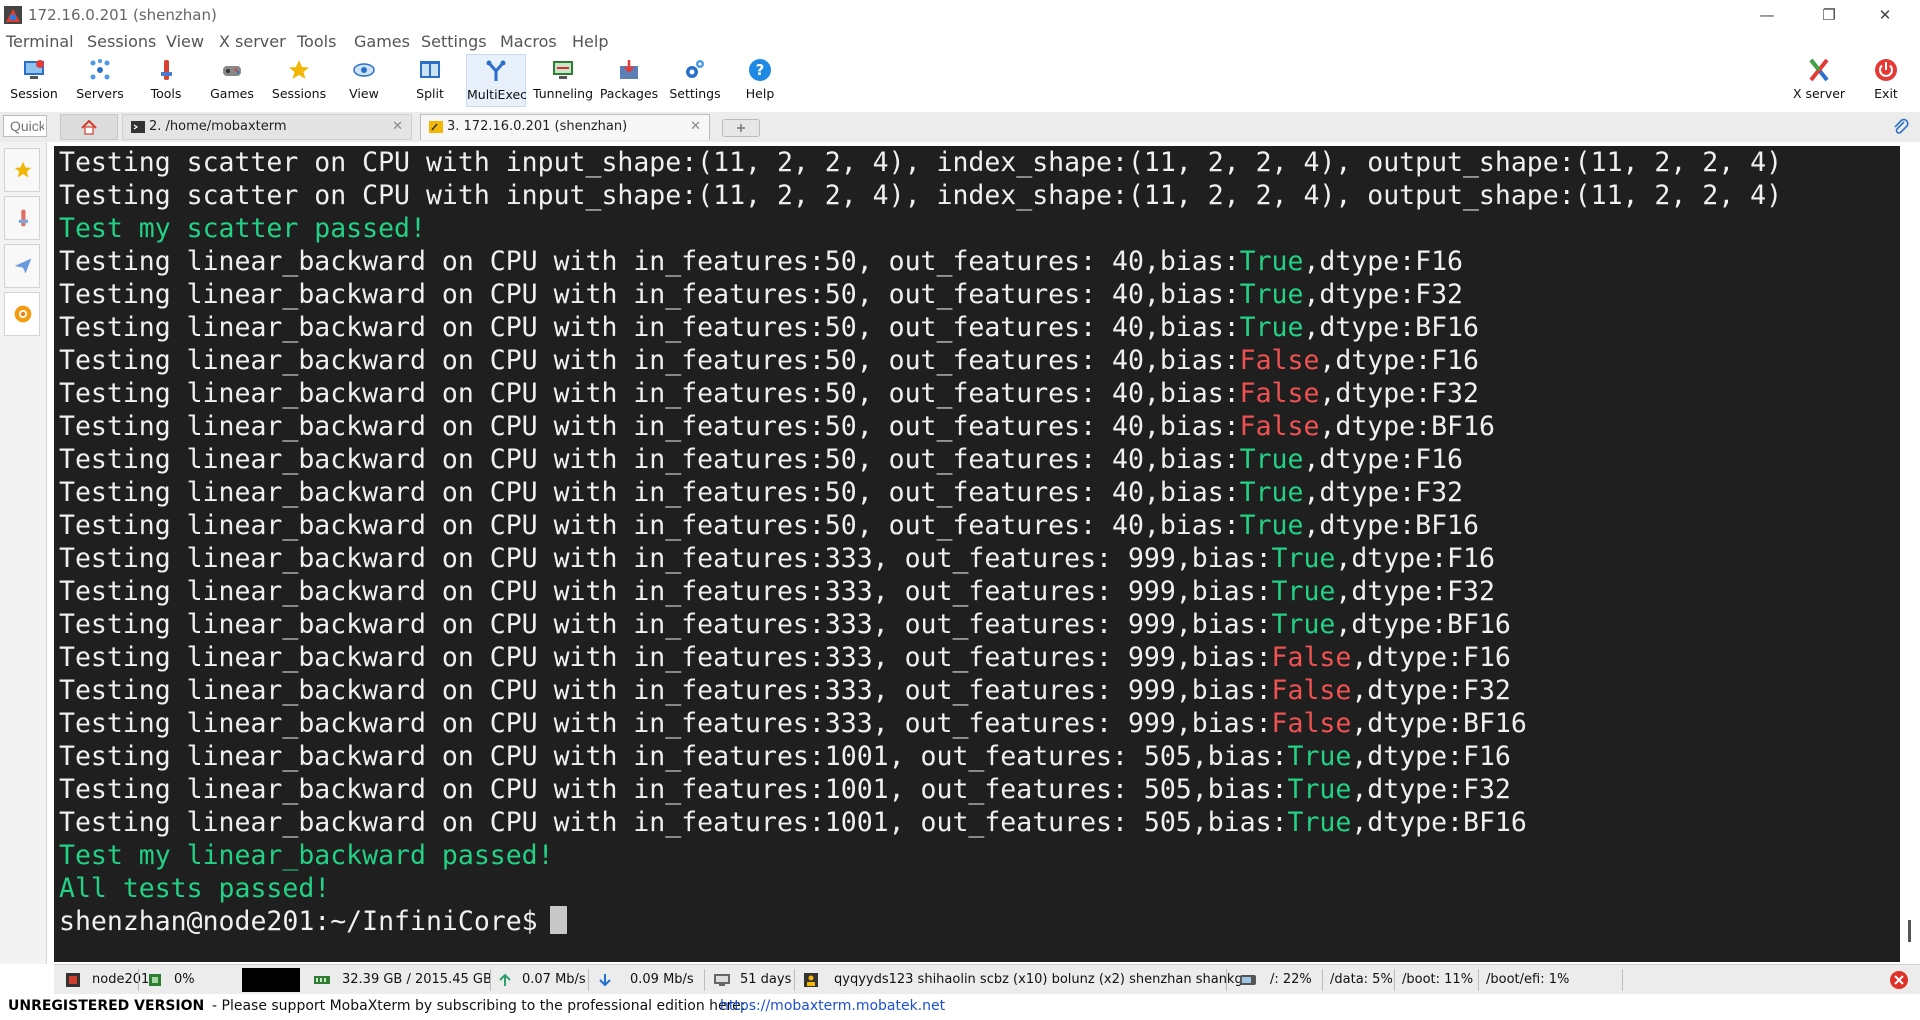 This screenshot has width=1920, height=1020. I want to click on minimize-button: —, so click(1767, 15).